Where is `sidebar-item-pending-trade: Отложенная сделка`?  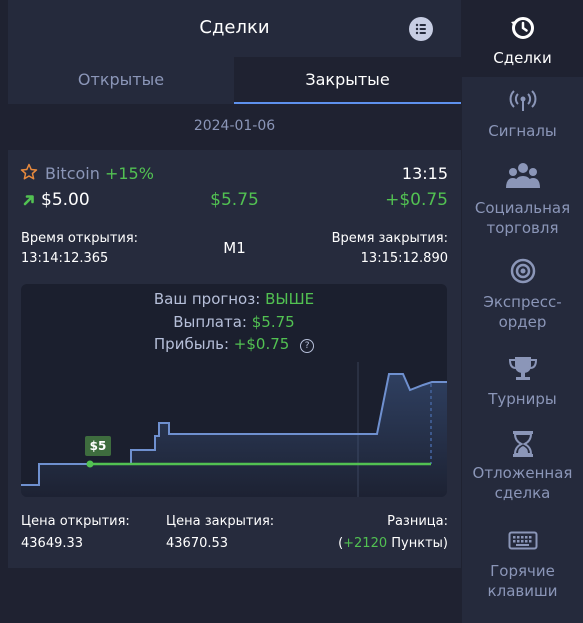
sidebar-item-pending-trade: Отложенная сделка is located at coordinates (522, 468).